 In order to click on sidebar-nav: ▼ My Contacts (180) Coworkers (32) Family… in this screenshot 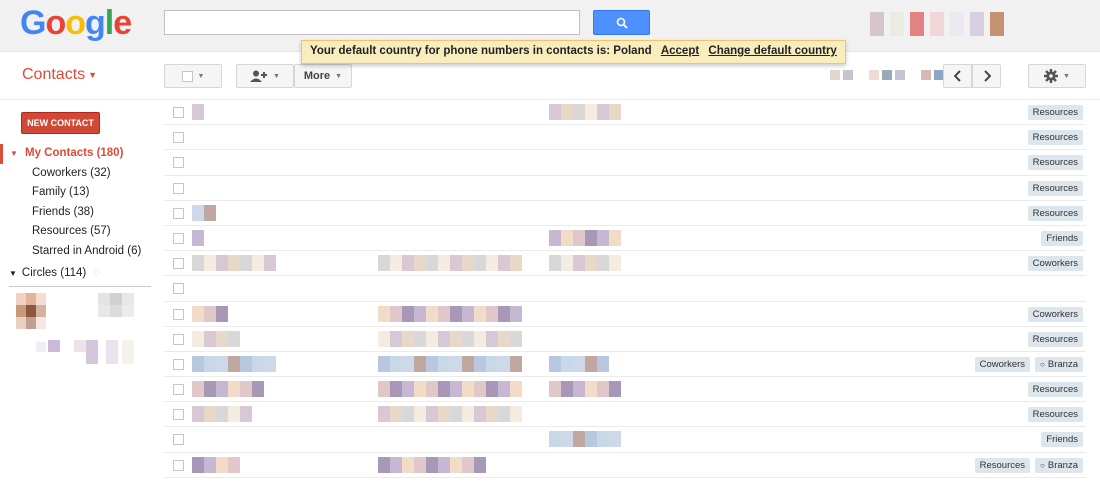, I will do `click(80, 202)`.